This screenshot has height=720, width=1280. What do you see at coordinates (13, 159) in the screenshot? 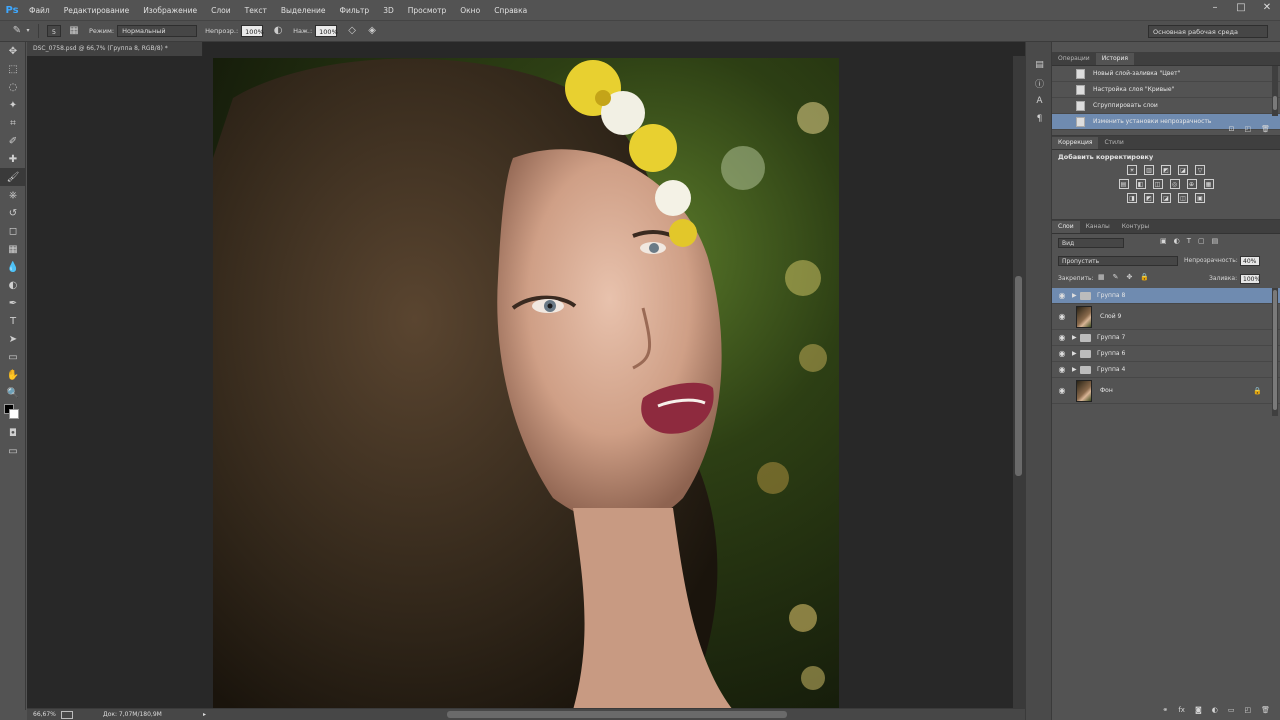
I see `healing-brush-icon: ✚` at bounding box center [13, 159].